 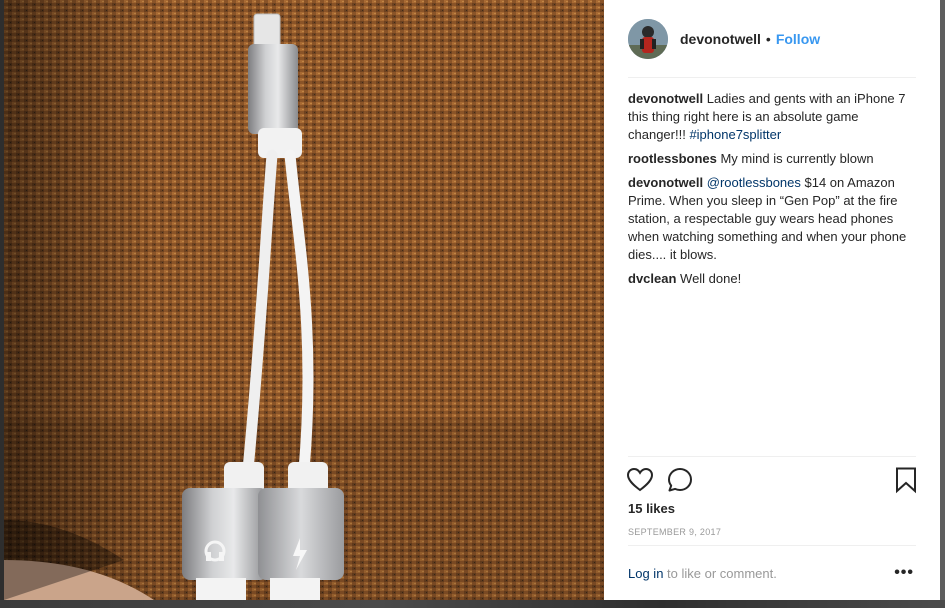 I want to click on comment-username: rootlessbones, so click(x=672, y=158).